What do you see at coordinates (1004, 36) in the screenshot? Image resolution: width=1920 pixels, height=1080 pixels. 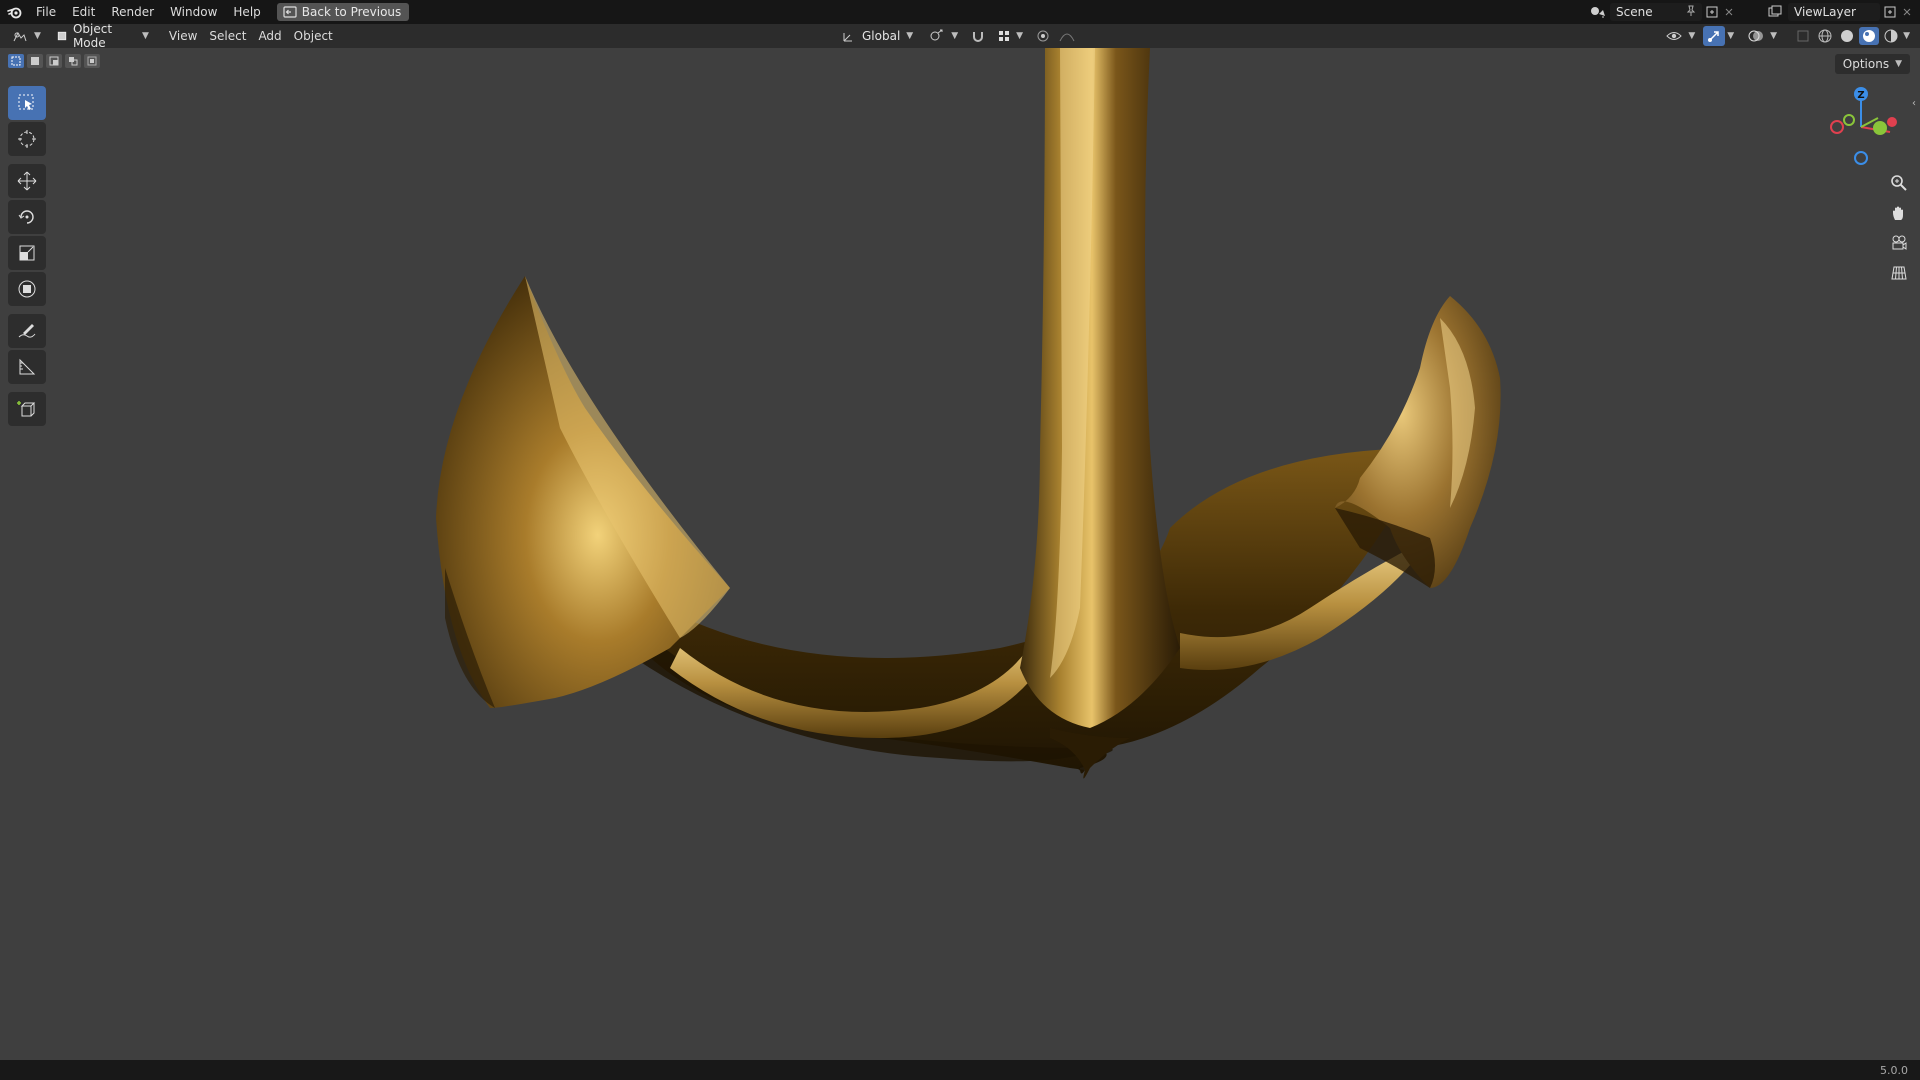 I see `snap-grid-icon` at bounding box center [1004, 36].